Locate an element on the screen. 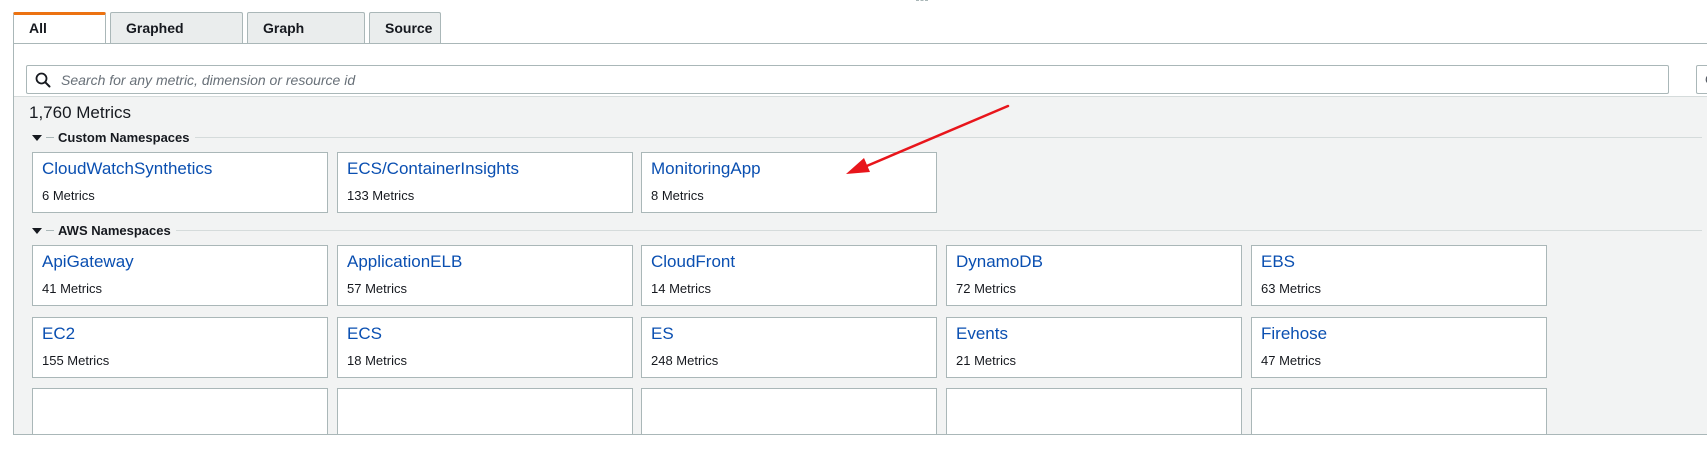 The height and width of the screenshot is (458, 1707). namespace-metric-count: 248 Metrics is located at coordinates (685, 360).